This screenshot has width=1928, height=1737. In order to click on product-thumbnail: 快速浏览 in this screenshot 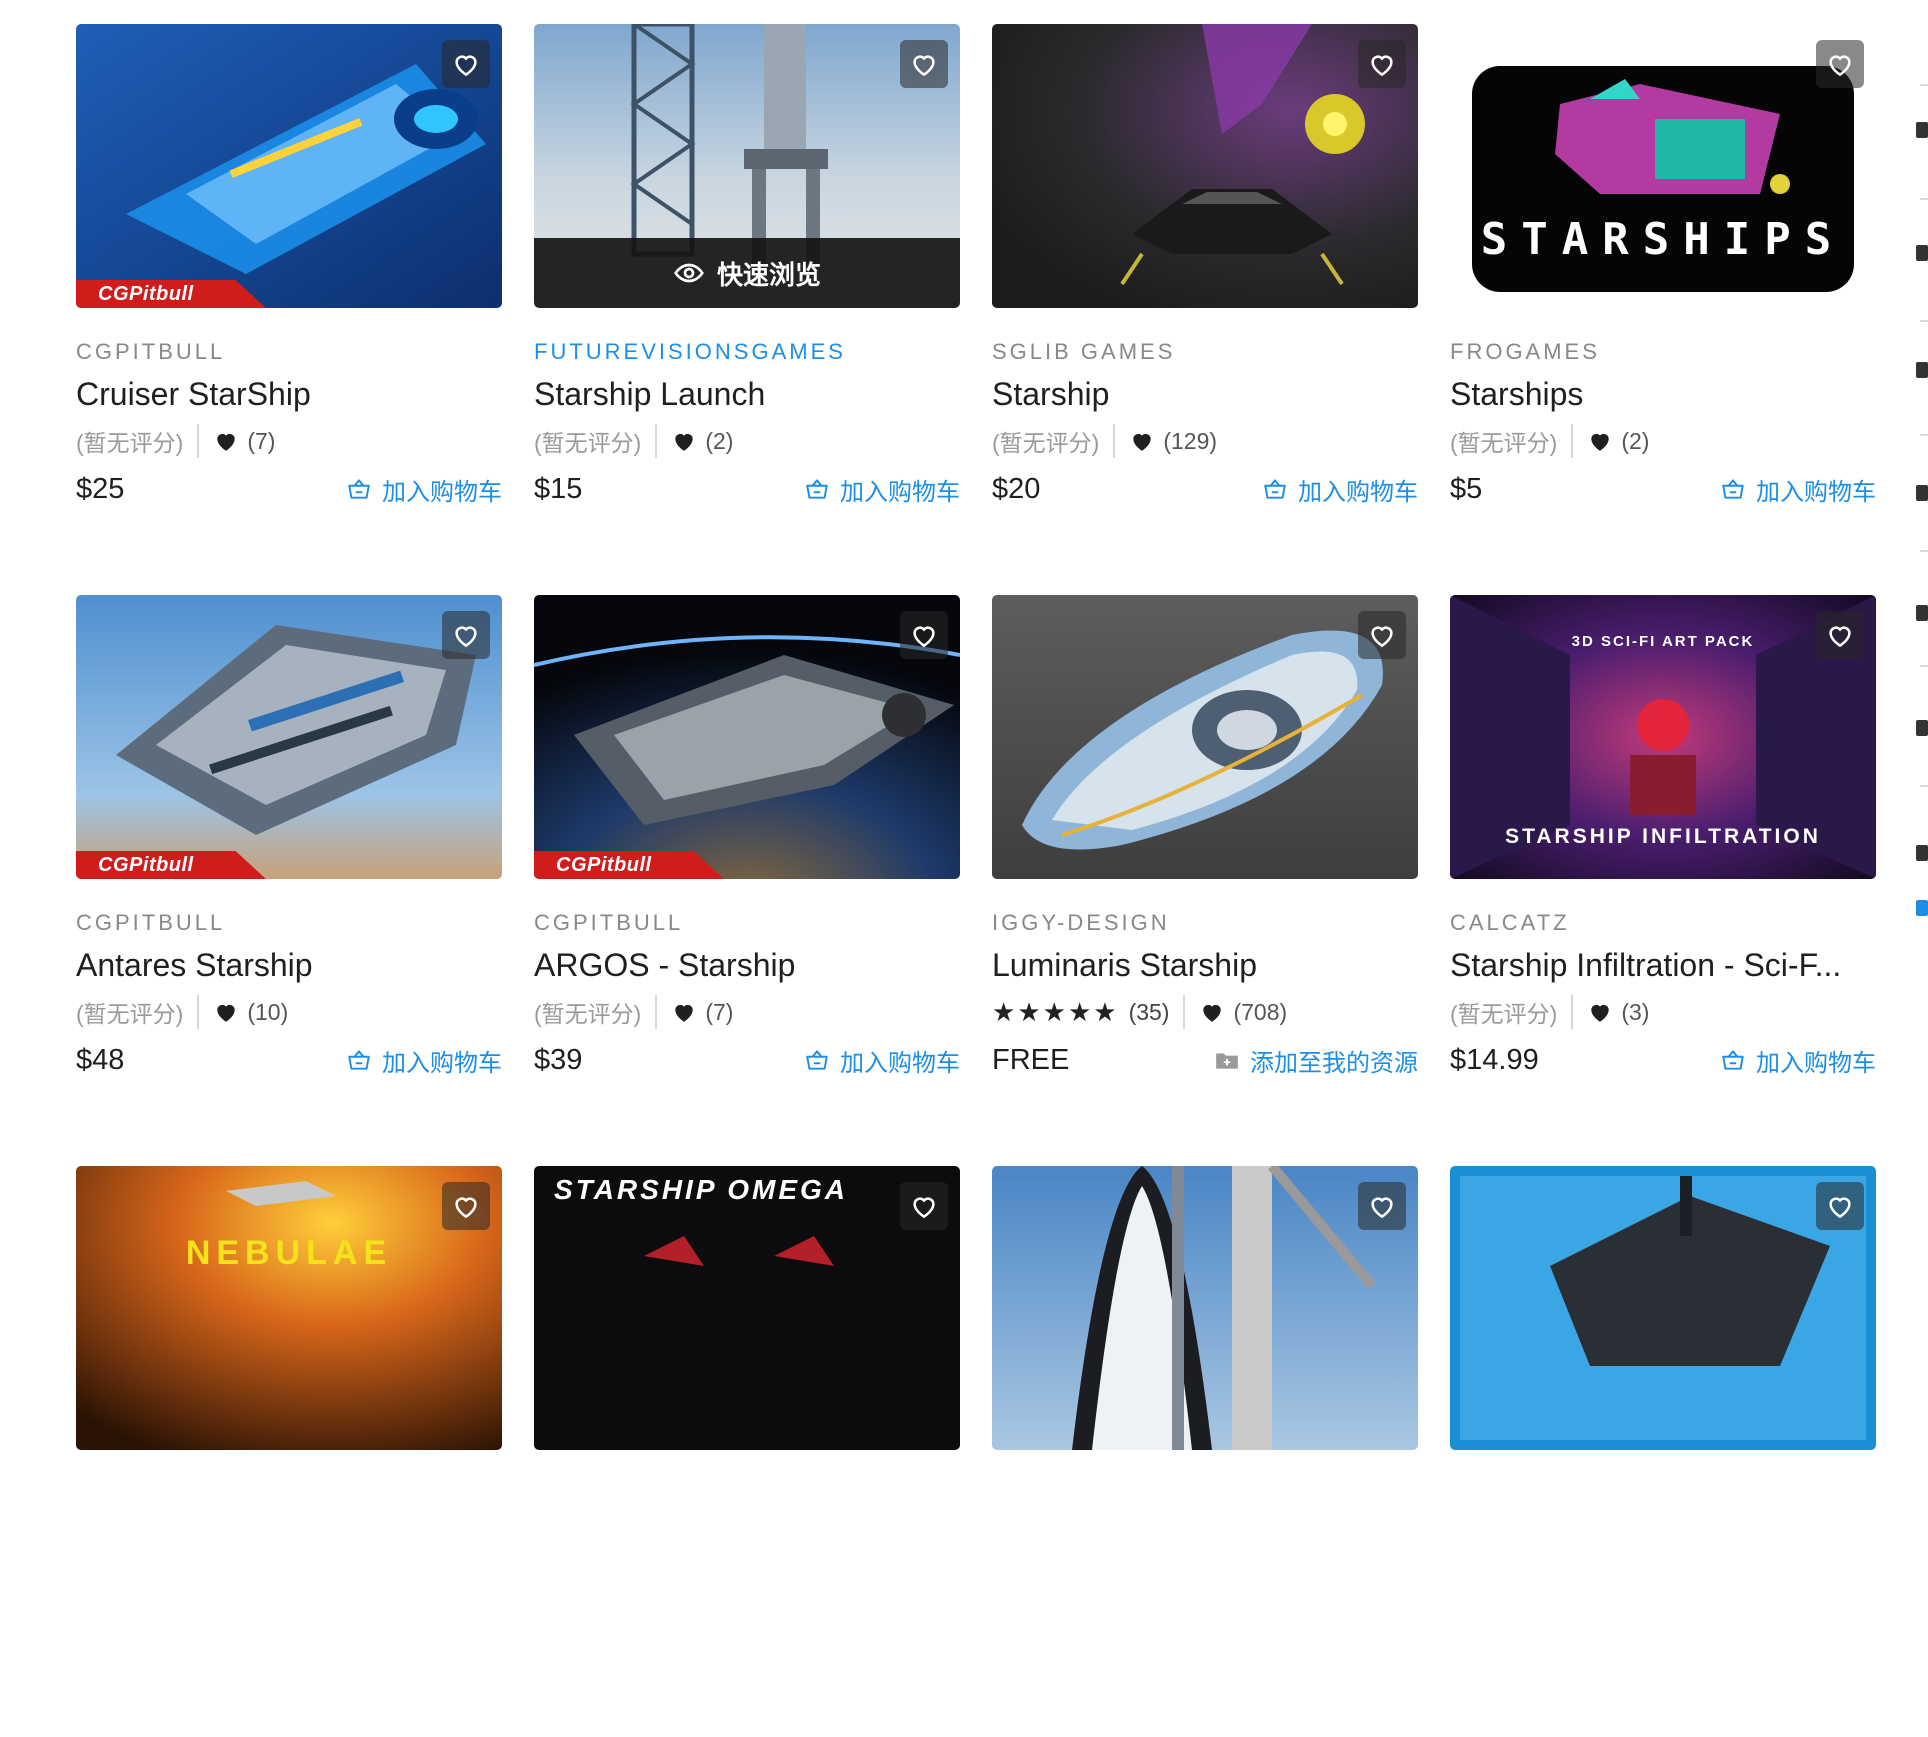, I will do `click(747, 166)`.